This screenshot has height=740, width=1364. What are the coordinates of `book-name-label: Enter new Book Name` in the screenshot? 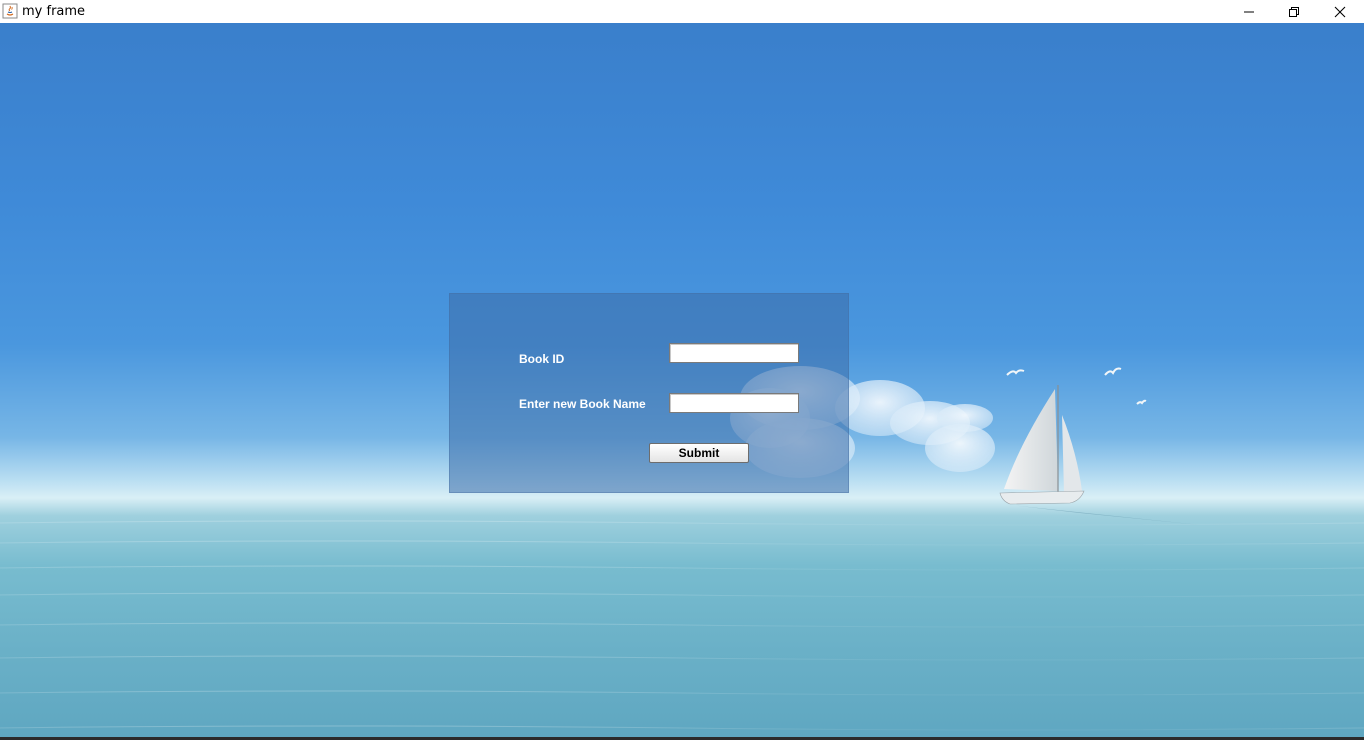 It's located at (582, 404).